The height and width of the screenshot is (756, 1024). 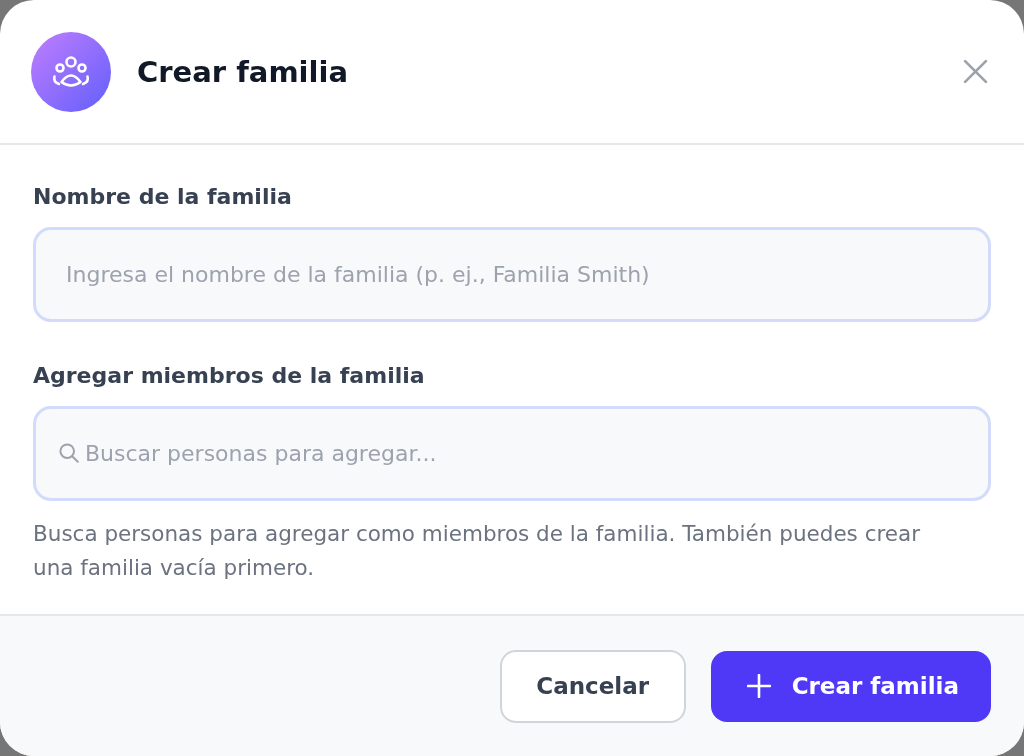 I want to click on close-icon, so click(x=975, y=71).